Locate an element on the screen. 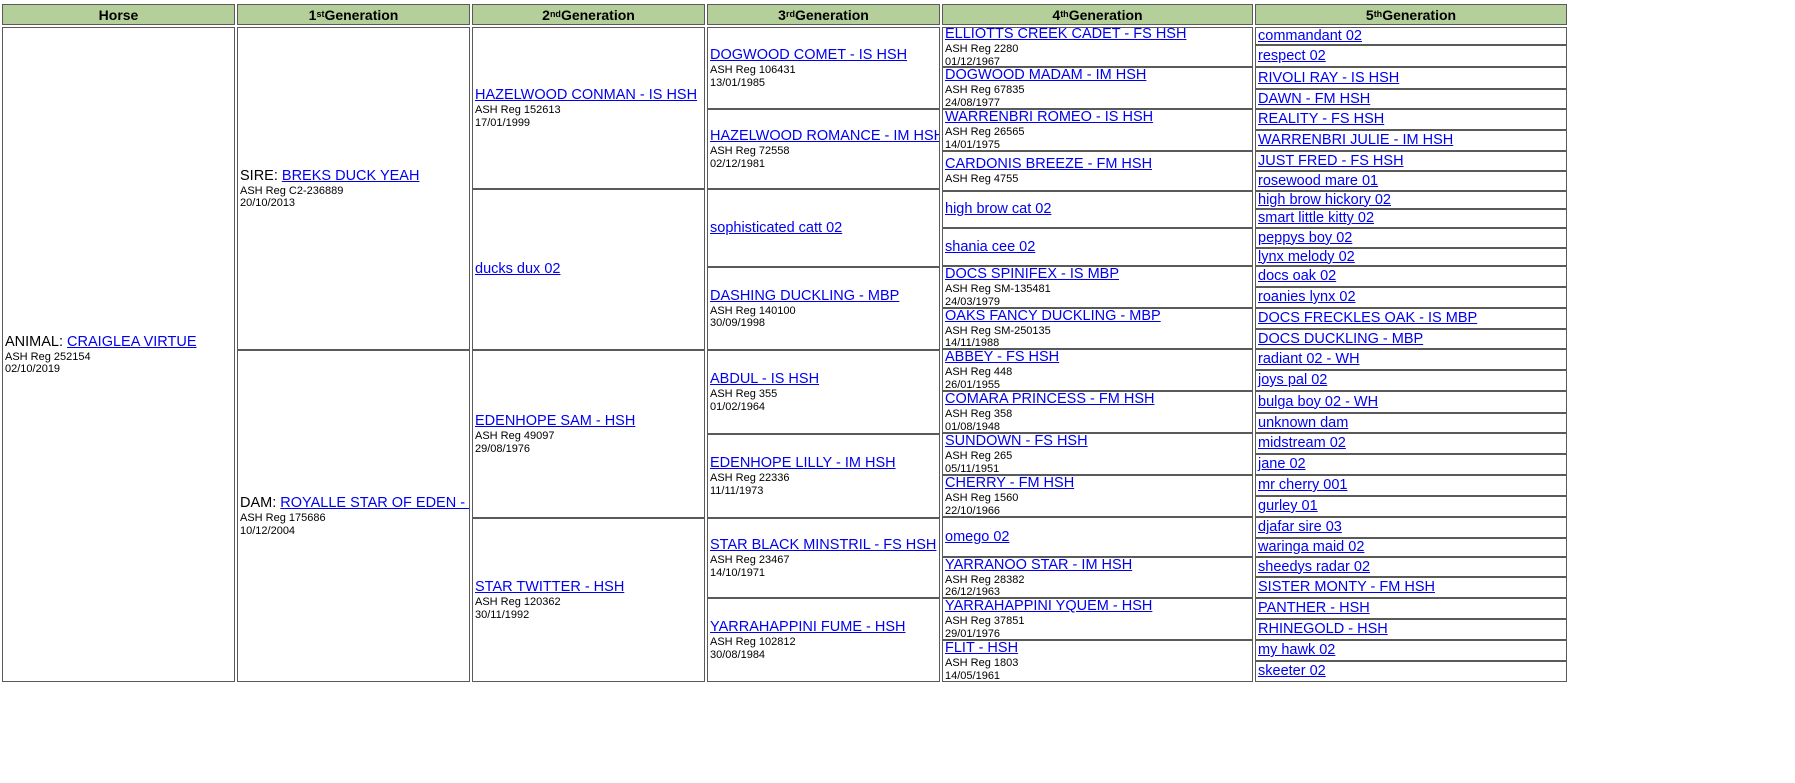 The image size is (1795, 783). birth-date: 20/10/2013 is located at coordinates (268, 203).